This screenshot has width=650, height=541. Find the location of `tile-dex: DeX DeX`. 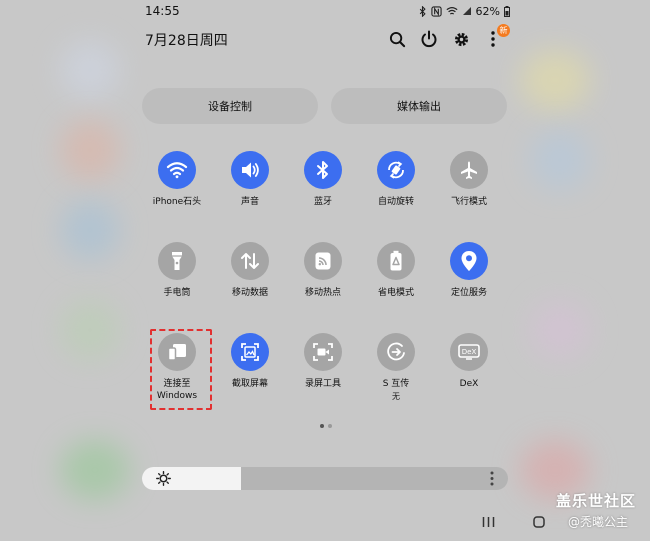

tile-dex: DeX DeX is located at coordinates (469, 361).